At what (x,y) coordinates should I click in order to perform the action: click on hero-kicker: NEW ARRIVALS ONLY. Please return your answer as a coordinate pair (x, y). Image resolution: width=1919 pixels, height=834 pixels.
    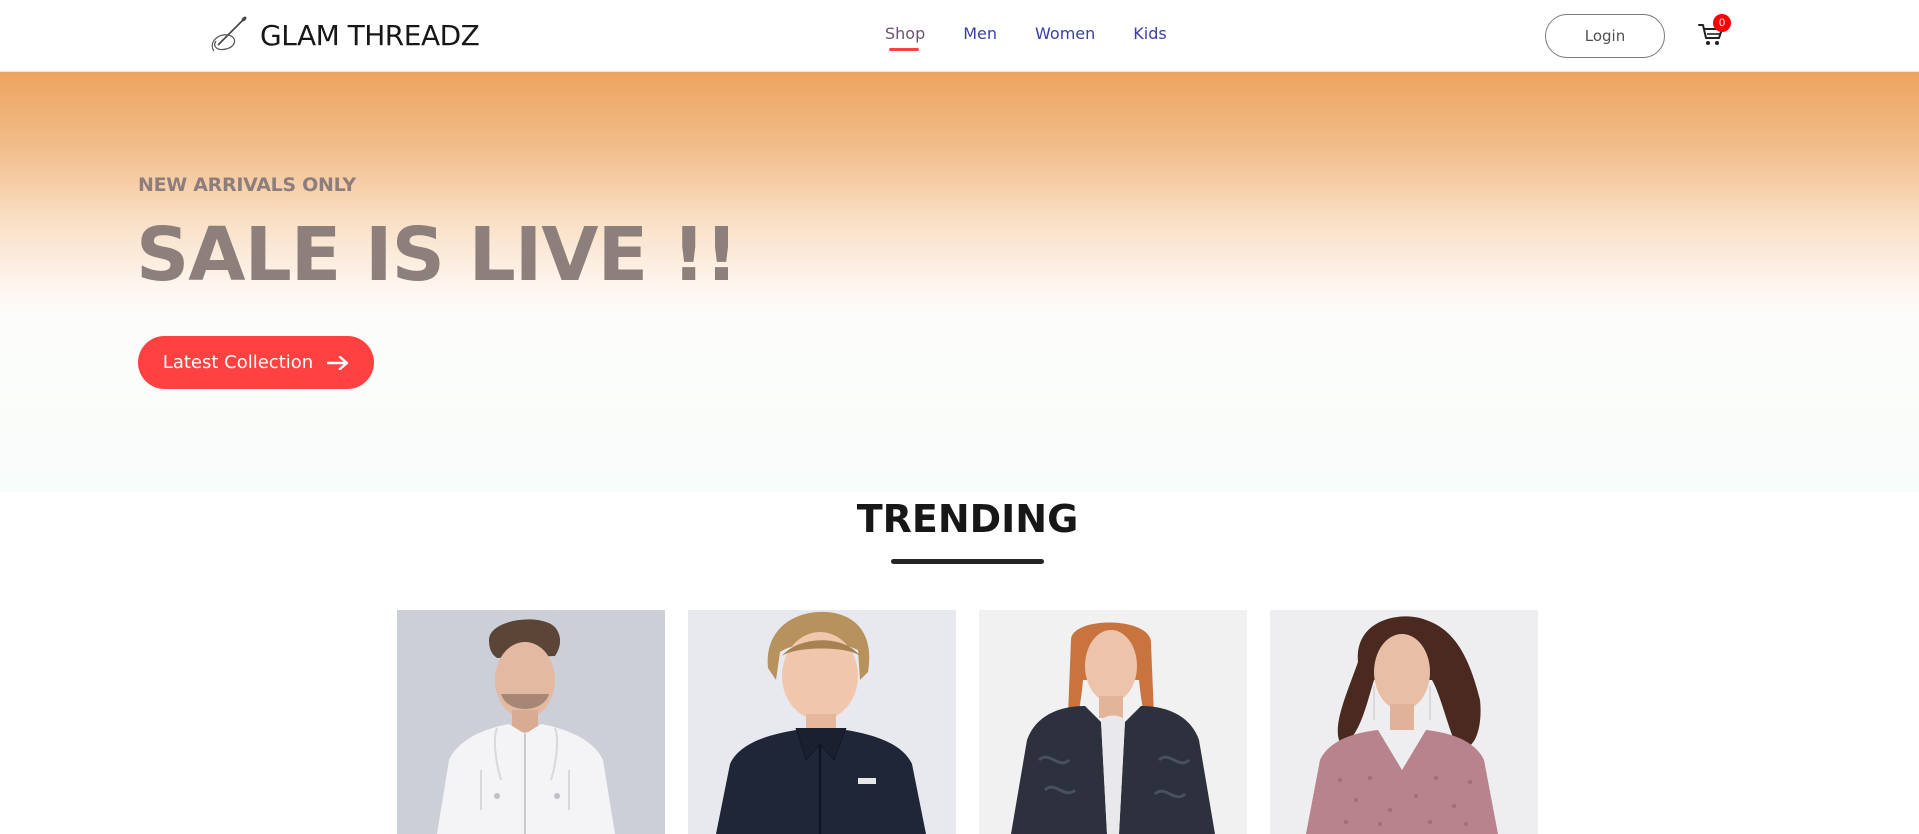
    Looking at the image, I should click on (247, 185).